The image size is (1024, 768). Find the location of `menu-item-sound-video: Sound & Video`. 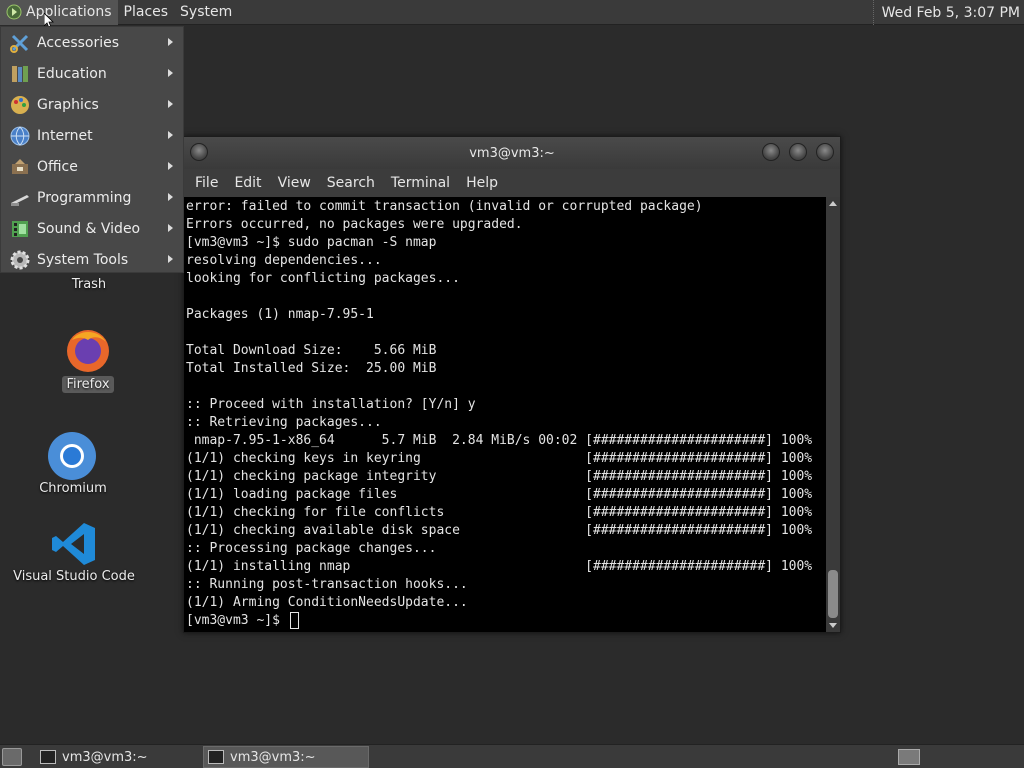

menu-item-sound-video: Sound & Video is located at coordinates (92, 228).